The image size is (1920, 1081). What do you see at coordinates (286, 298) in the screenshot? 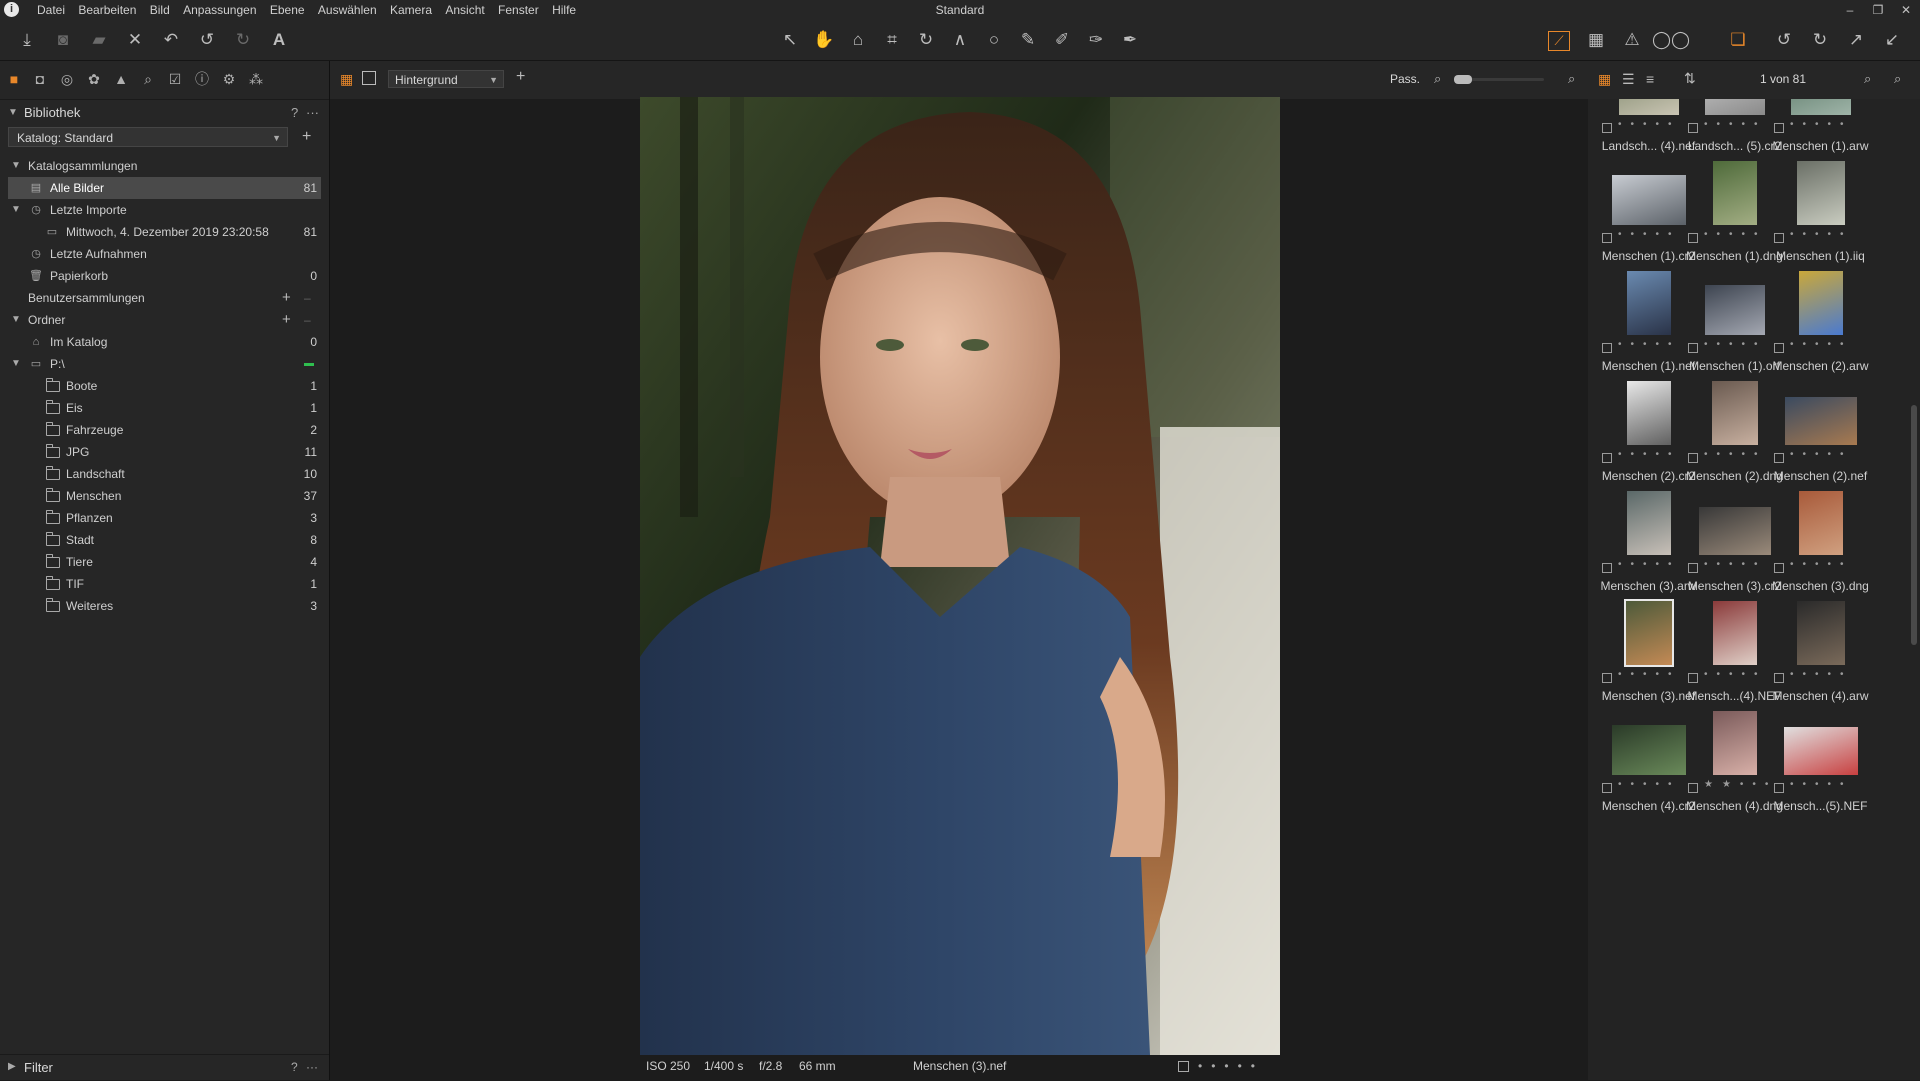
I see `add-collection-icon: +` at bounding box center [286, 298].